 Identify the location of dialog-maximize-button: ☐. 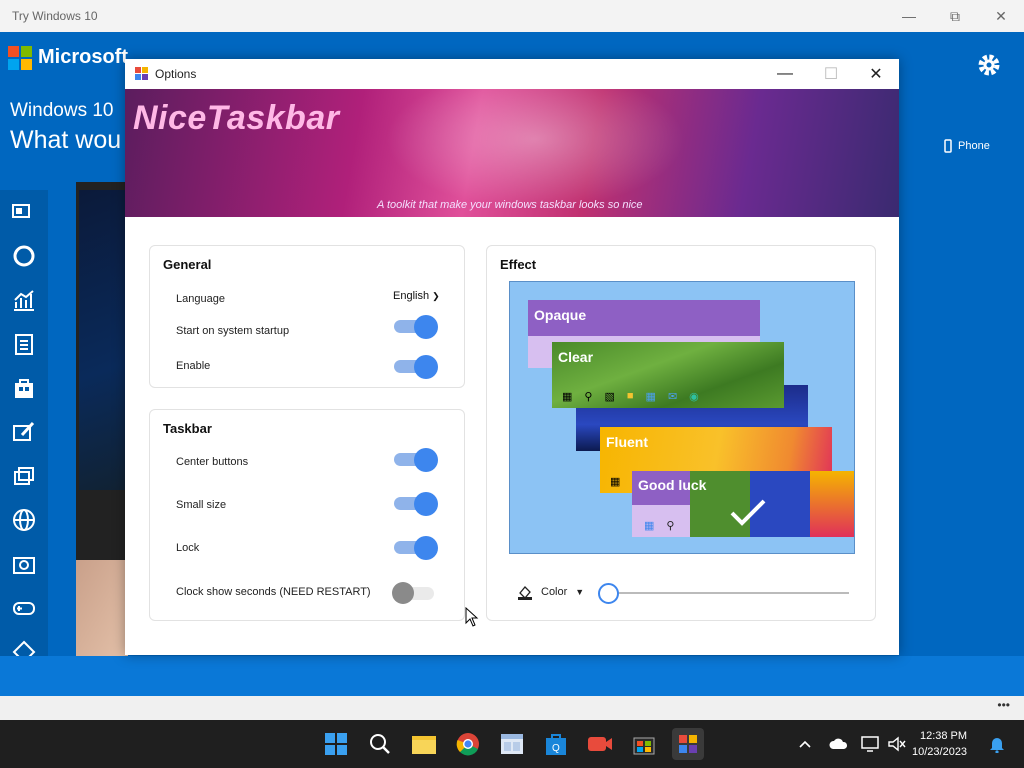
(831, 74).